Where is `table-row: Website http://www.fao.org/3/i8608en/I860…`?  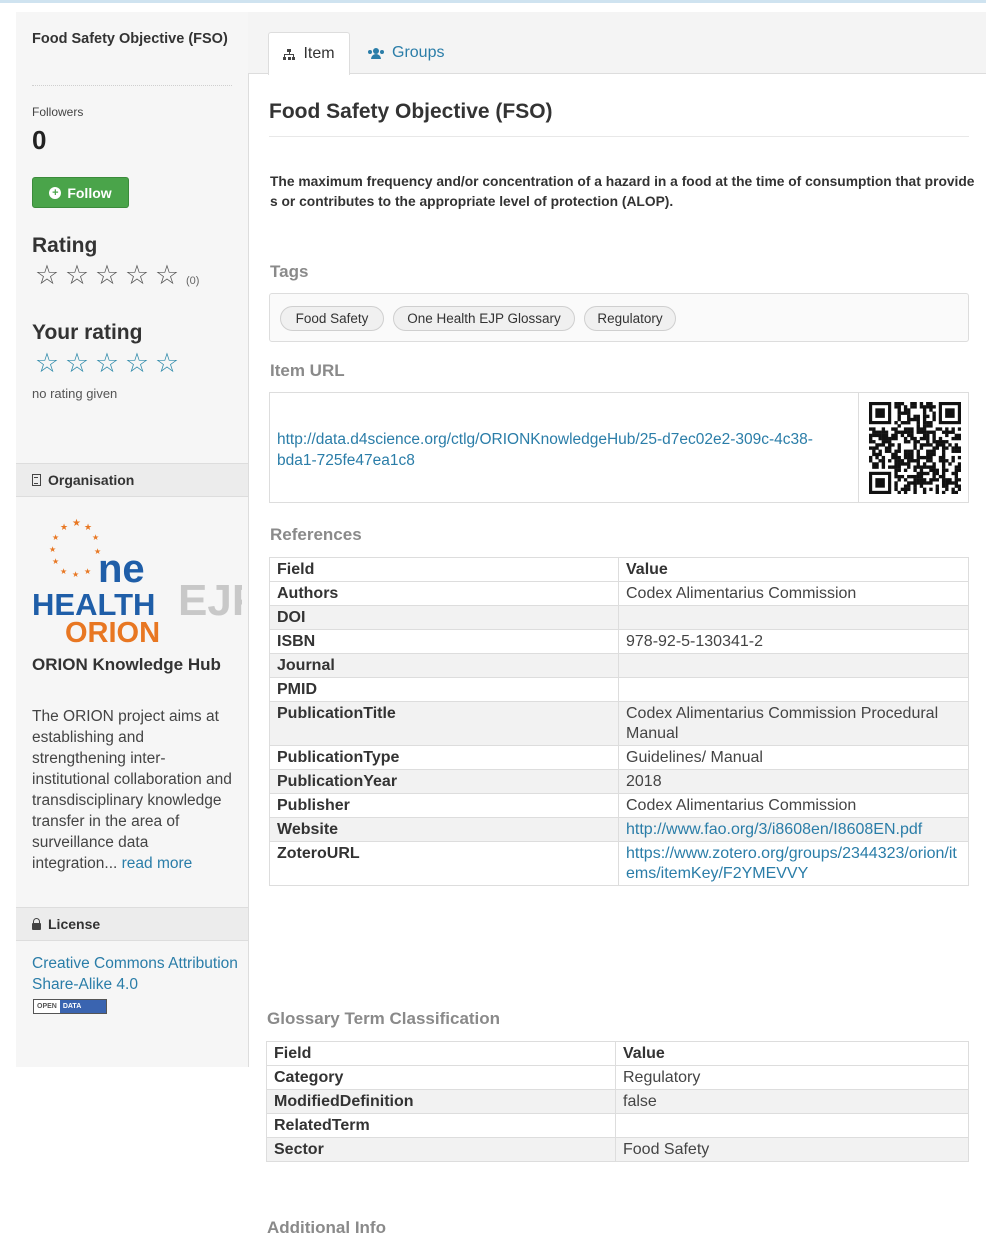
table-row: Website http://www.fao.org/3/i8608en/I860… is located at coordinates (619, 829).